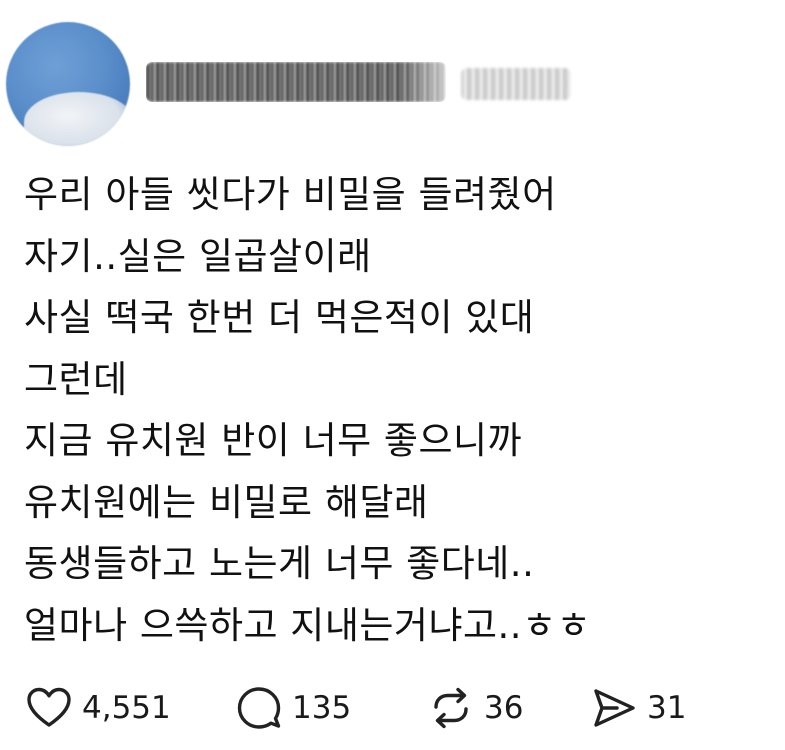 The width and height of the screenshot is (785, 750). What do you see at coordinates (396, 708) in the screenshot?
I see `action-bar: 4,551 135 36 31` at bounding box center [396, 708].